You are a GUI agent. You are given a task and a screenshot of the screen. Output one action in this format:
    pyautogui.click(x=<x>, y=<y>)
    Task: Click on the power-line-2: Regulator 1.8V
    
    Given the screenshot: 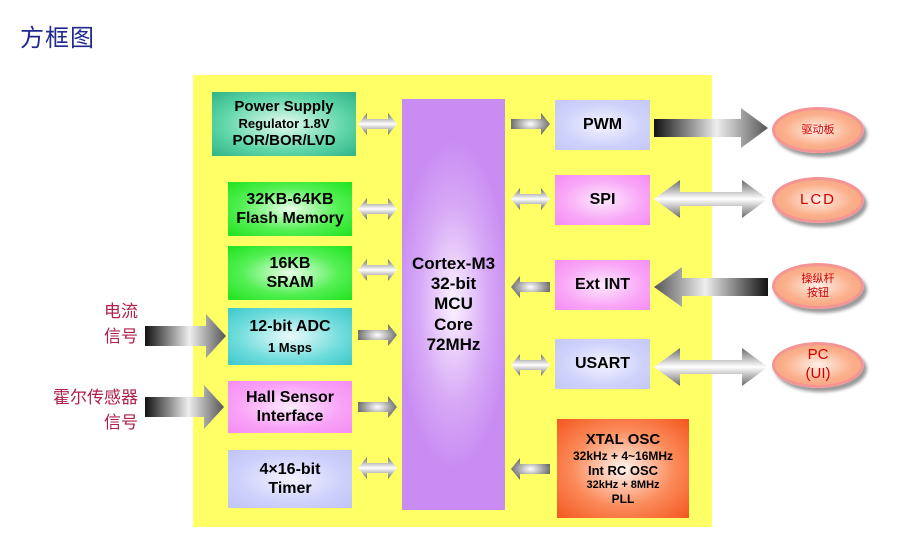 What is the action you would take?
    pyautogui.click(x=284, y=124)
    